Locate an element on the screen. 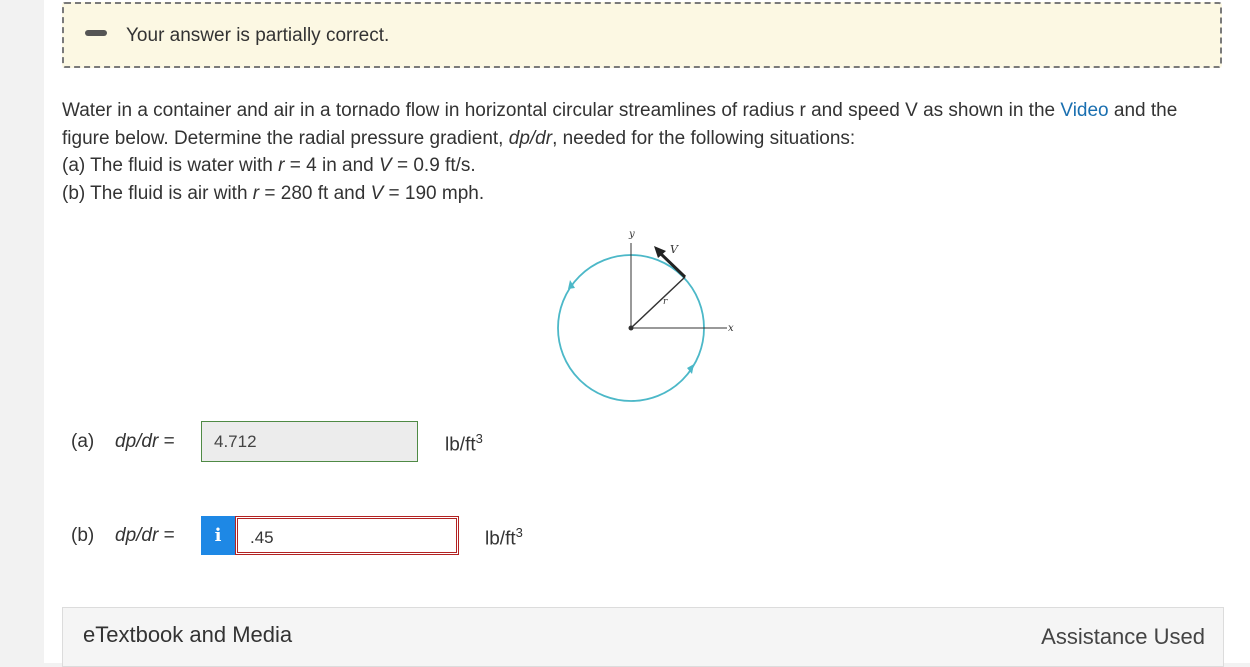 The width and height of the screenshot is (1250, 667). radius-label: r is located at coordinates (665, 302).